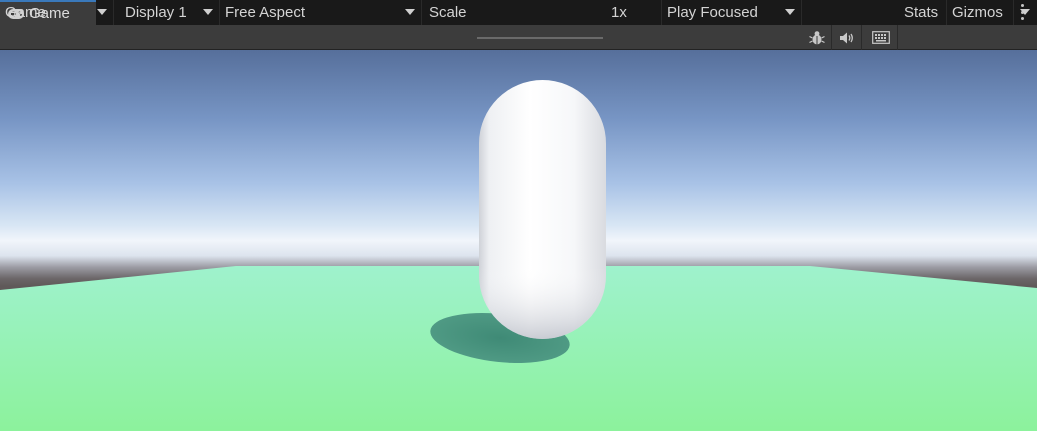 The image size is (1037, 431). I want to click on view-mode-label: Game, so click(25, 12).